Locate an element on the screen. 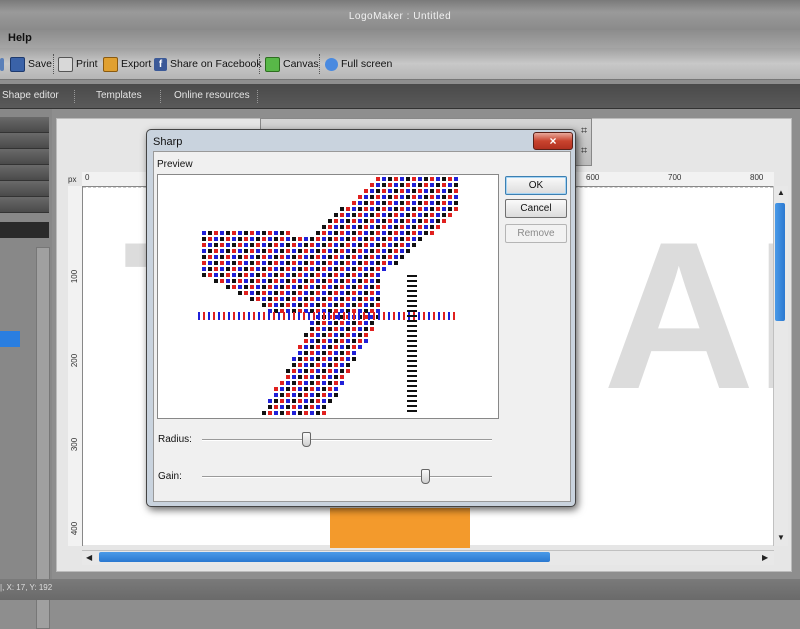 The height and width of the screenshot is (629, 800). open-partial-icon is located at coordinates (3, 64).